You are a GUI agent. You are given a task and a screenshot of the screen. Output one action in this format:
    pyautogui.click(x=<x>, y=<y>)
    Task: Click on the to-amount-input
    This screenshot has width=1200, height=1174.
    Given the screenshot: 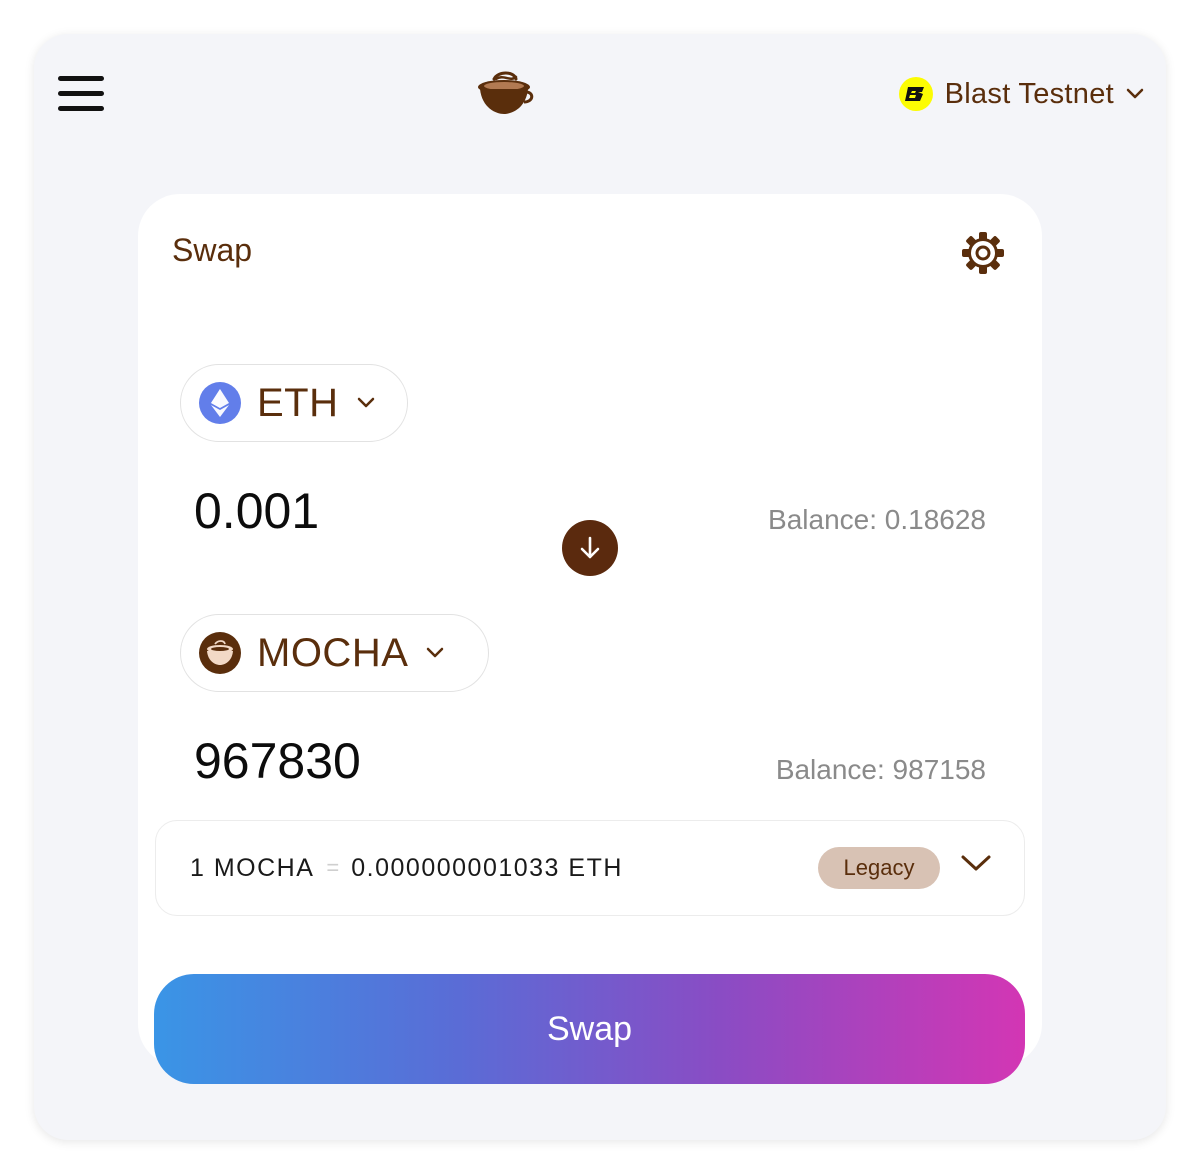 What is the action you would take?
    pyautogui.click(x=394, y=761)
    